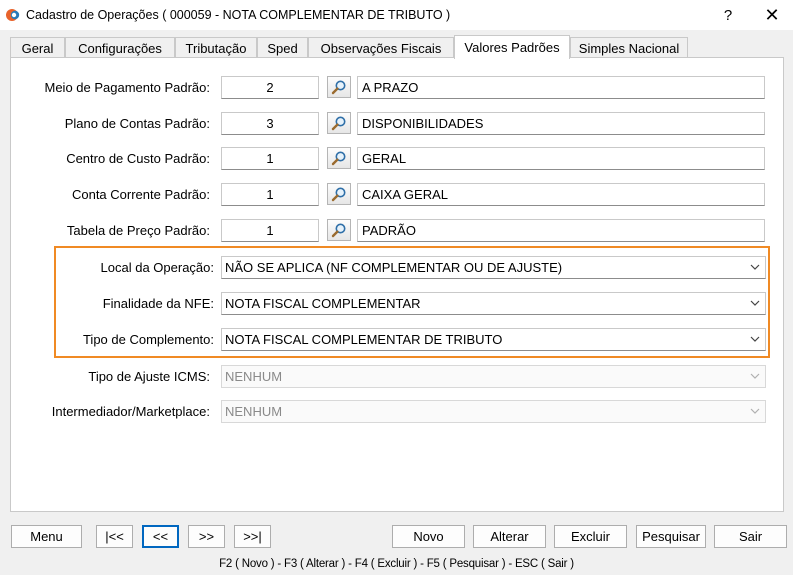 The width and height of the screenshot is (793, 575). What do you see at coordinates (561, 123) in the screenshot?
I see `plano-contas-description: DISPONIBILIDADES` at bounding box center [561, 123].